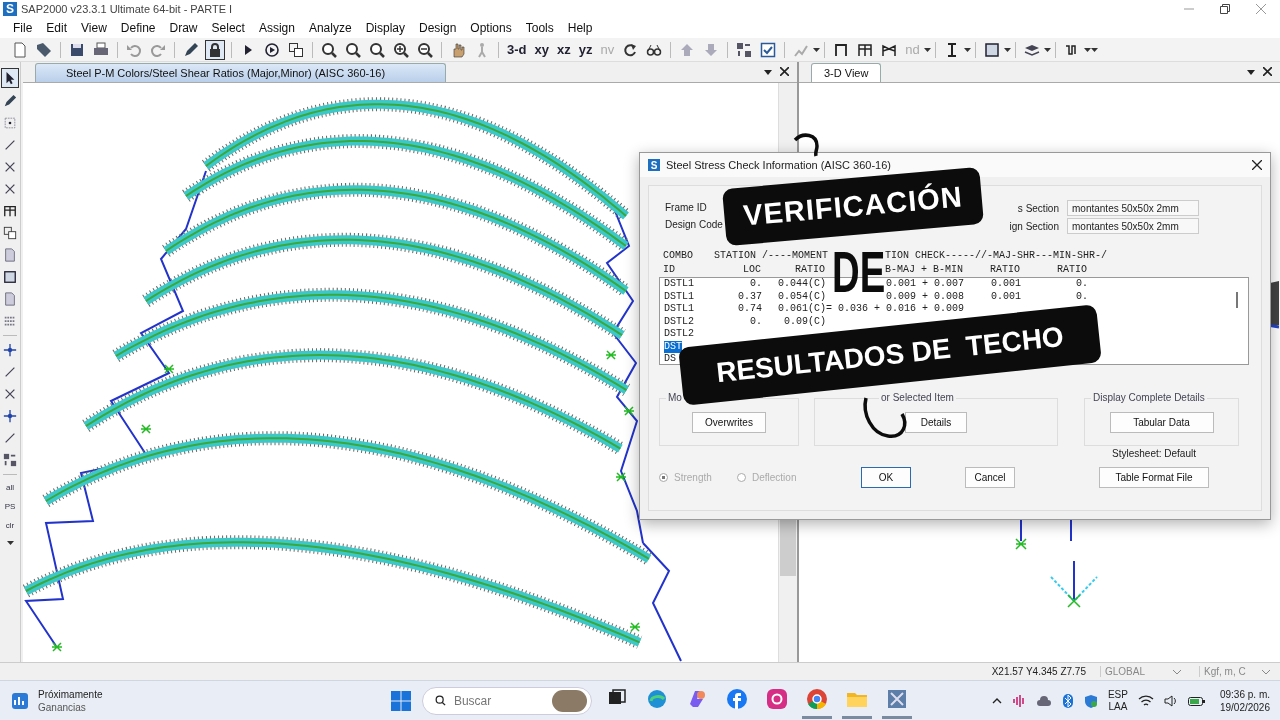 This screenshot has height=720, width=1280. What do you see at coordinates (990, 477) in the screenshot?
I see `dialog-button: Cancel` at bounding box center [990, 477].